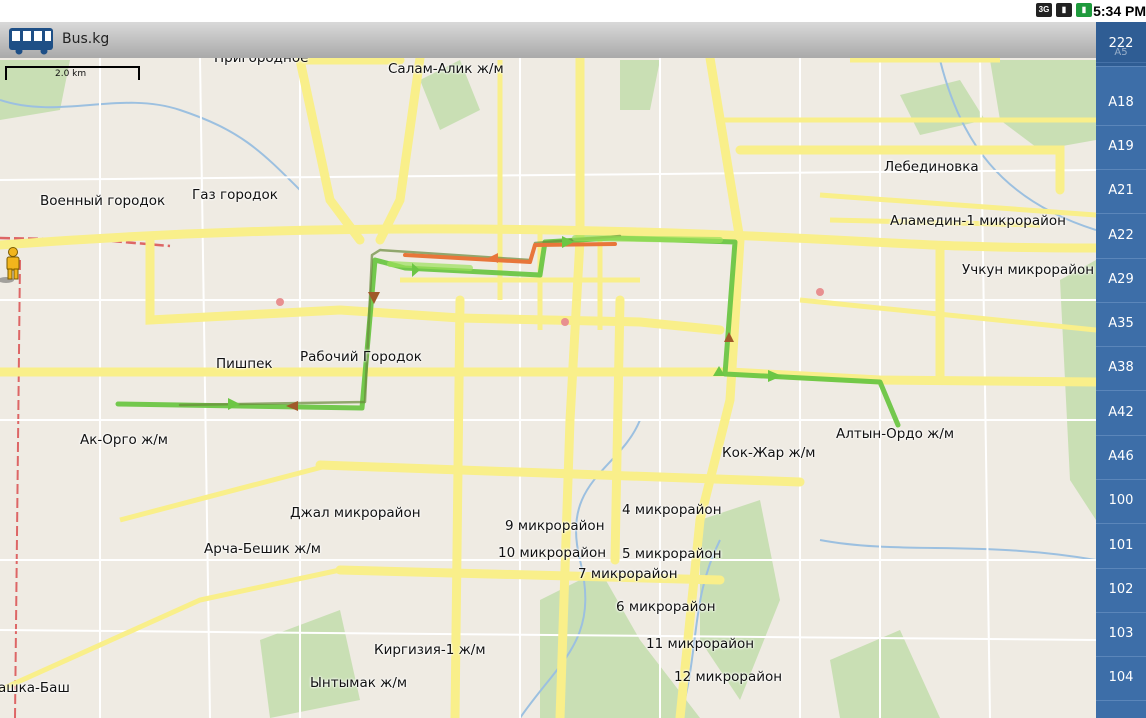 The width and height of the screenshot is (1146, 718). Describe the element at coordinates (666, 607) in the screenshot. I see `place-label: 6 микрорайон` at that location.